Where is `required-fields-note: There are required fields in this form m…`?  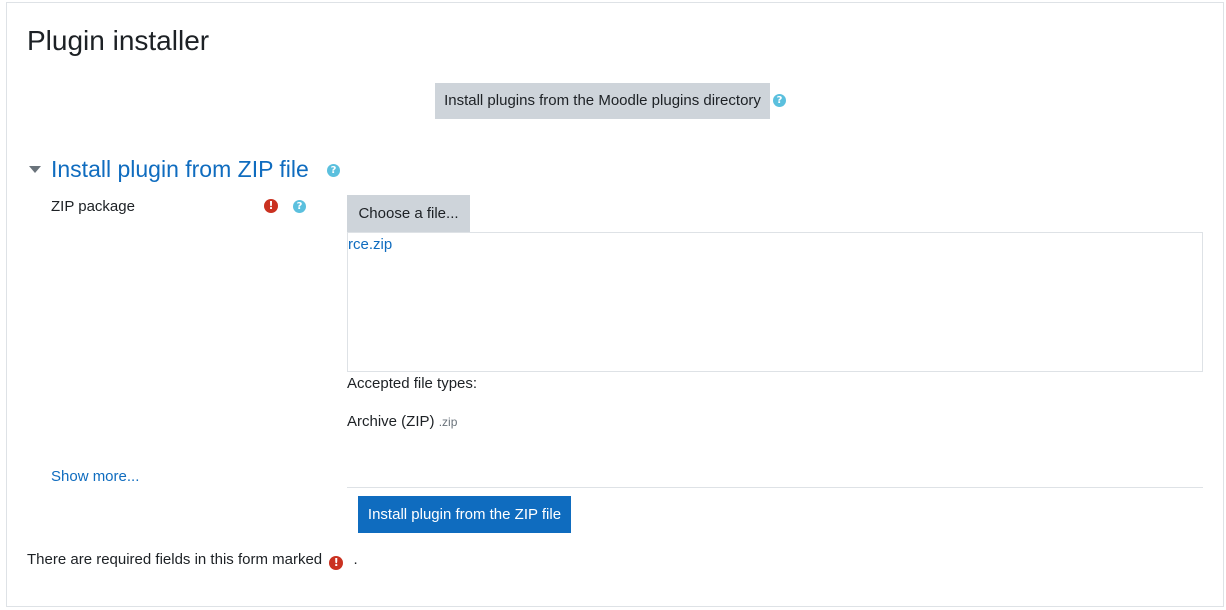
required-fields-note: There are required fields in this form m… is located at coordinates (192, 560).